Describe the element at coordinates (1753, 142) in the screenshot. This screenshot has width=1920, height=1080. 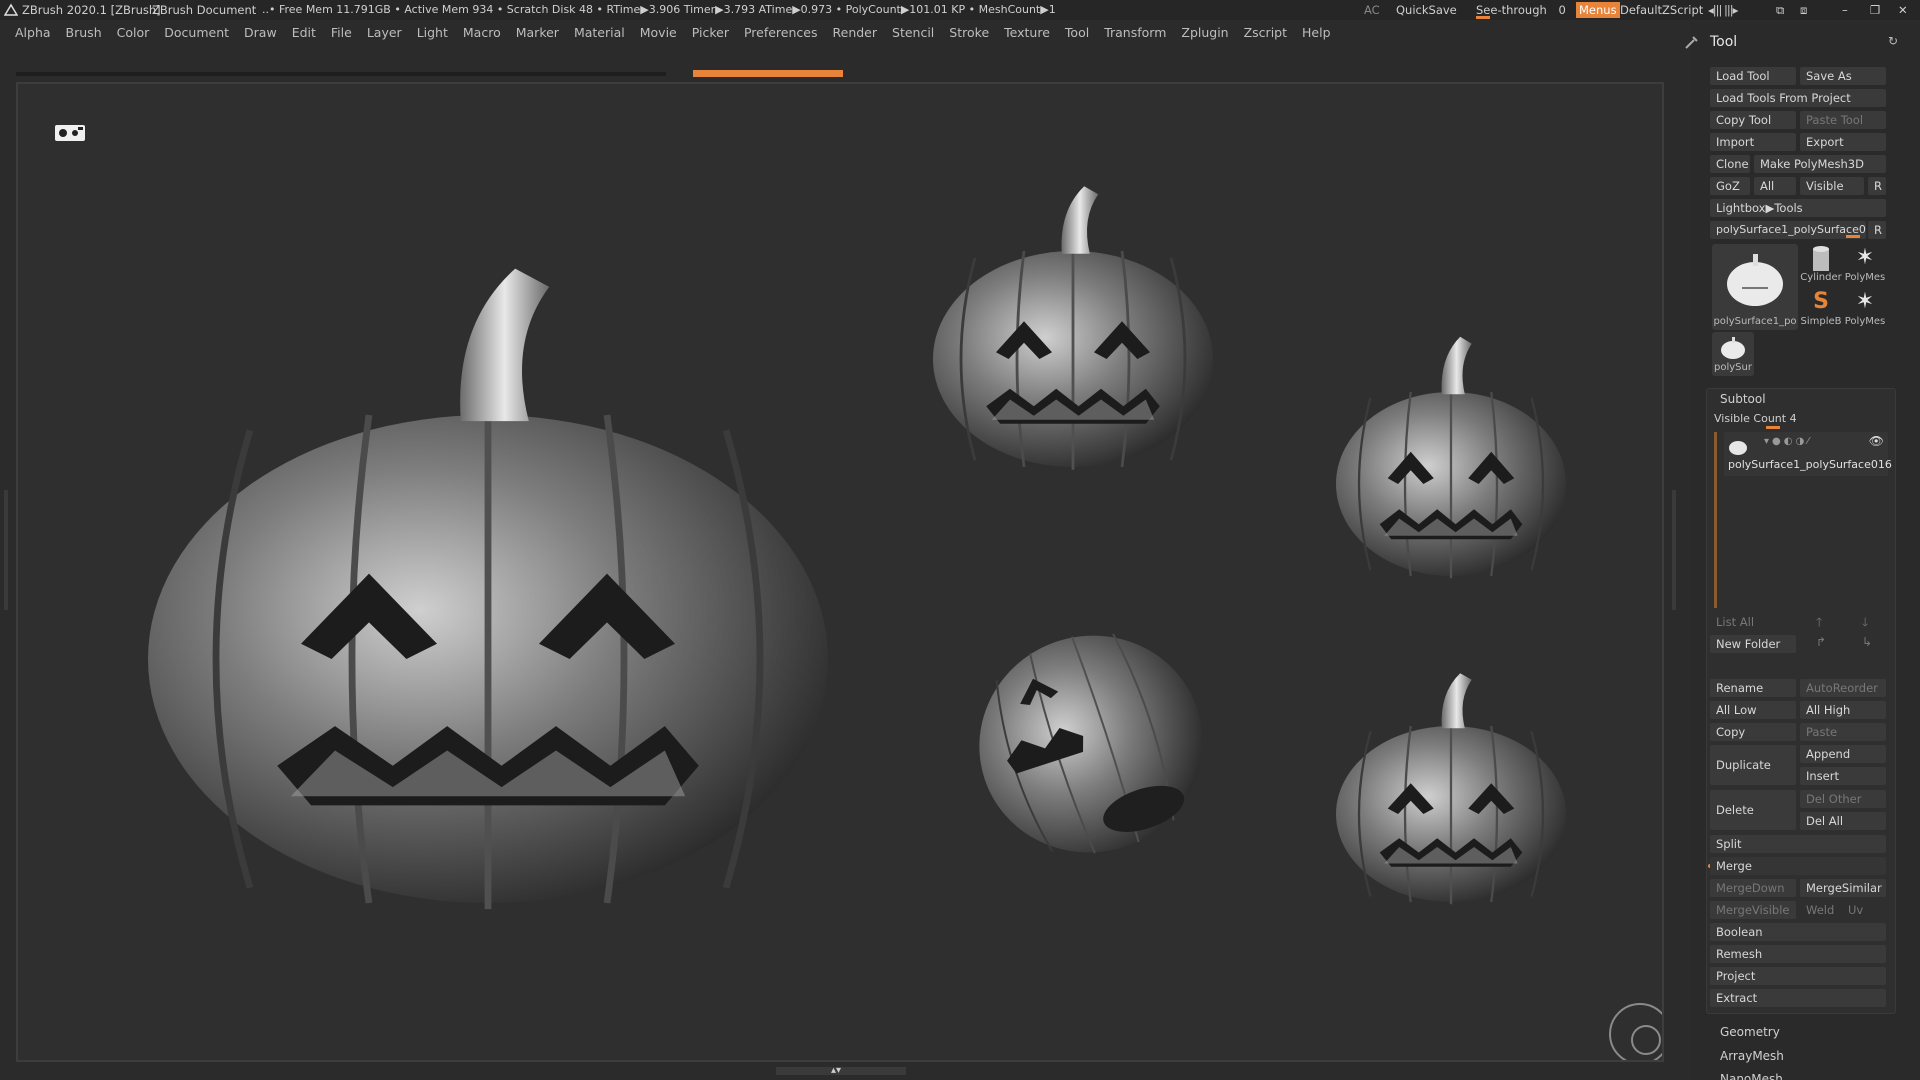
I see `import-button: Import` at that location.